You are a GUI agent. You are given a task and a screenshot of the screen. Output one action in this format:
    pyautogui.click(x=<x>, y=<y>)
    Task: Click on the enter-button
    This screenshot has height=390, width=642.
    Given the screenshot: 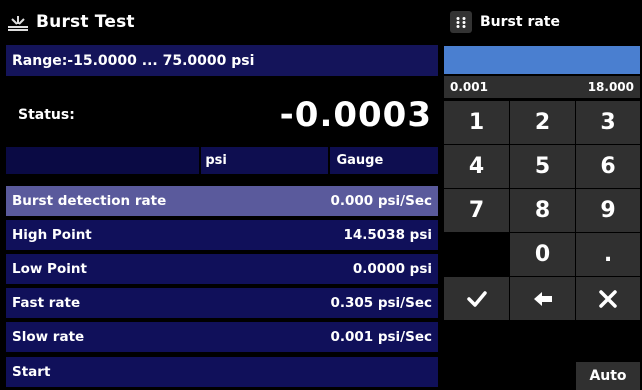 What is the action you would take?
    pyautogui.click(x=476, y=298)
    